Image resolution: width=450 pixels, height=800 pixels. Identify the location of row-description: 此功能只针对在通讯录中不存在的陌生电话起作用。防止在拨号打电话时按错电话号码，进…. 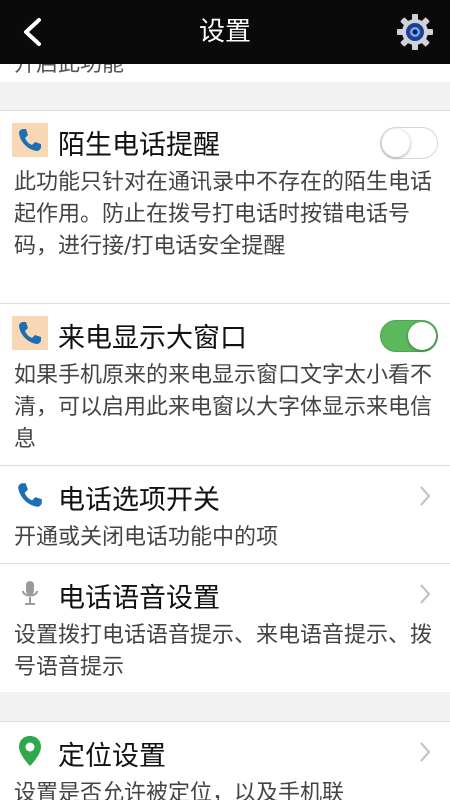
(223, 214).